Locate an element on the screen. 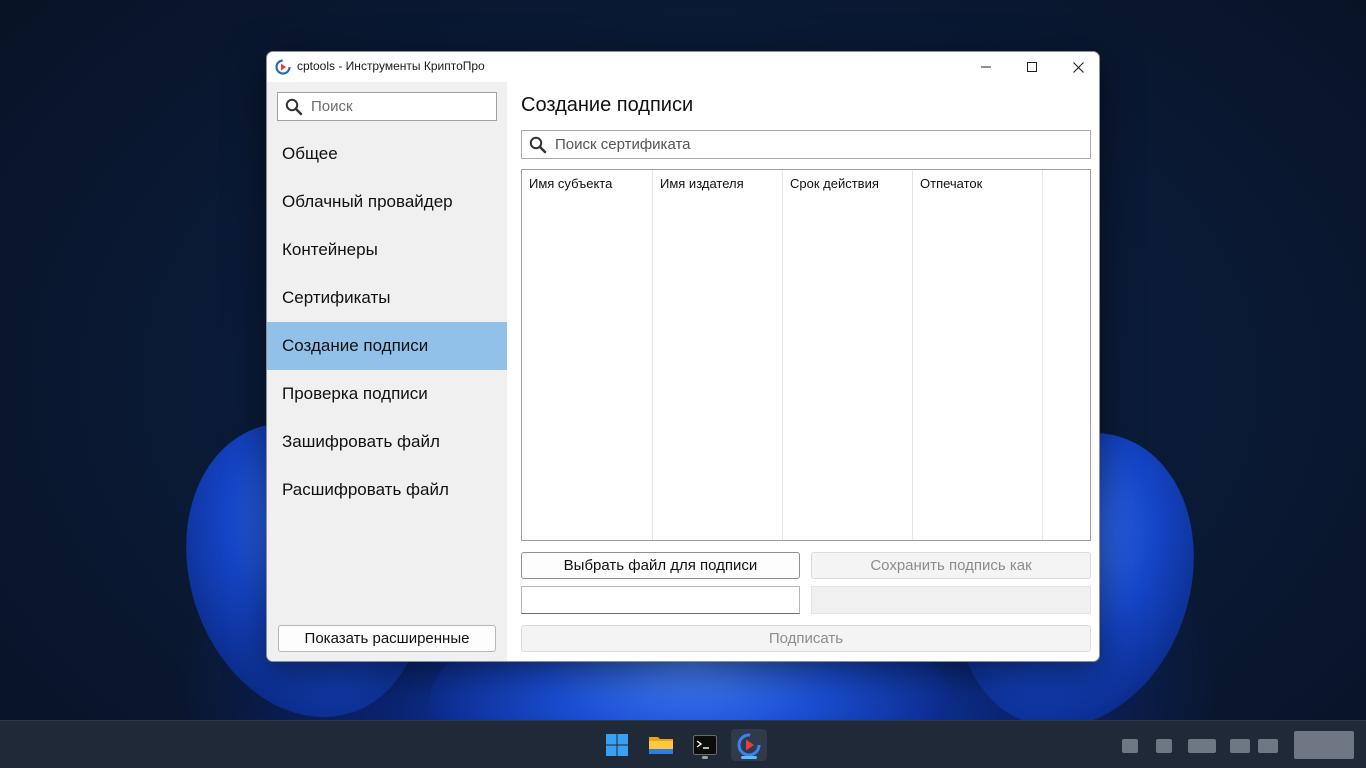 The height and width of the screenshot is (768, 1366). page-title: Создание подписи is located at coordinates (607, 105).